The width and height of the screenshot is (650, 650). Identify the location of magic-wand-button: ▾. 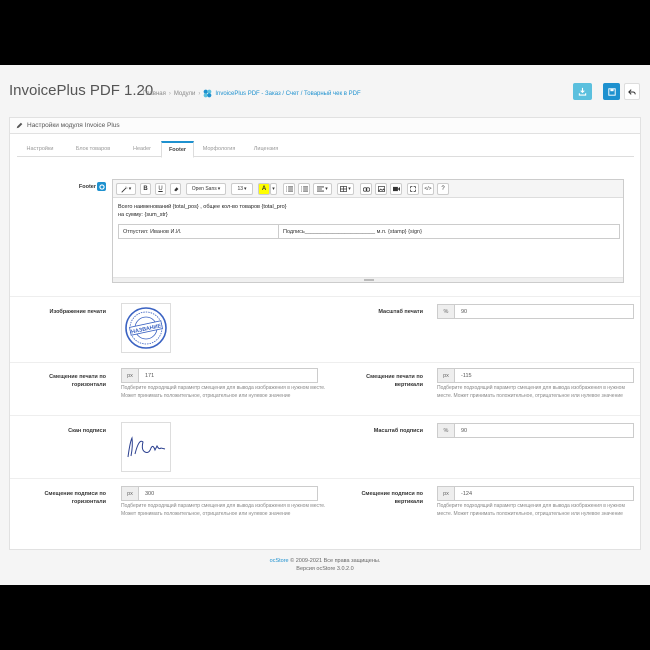
(126, 189).